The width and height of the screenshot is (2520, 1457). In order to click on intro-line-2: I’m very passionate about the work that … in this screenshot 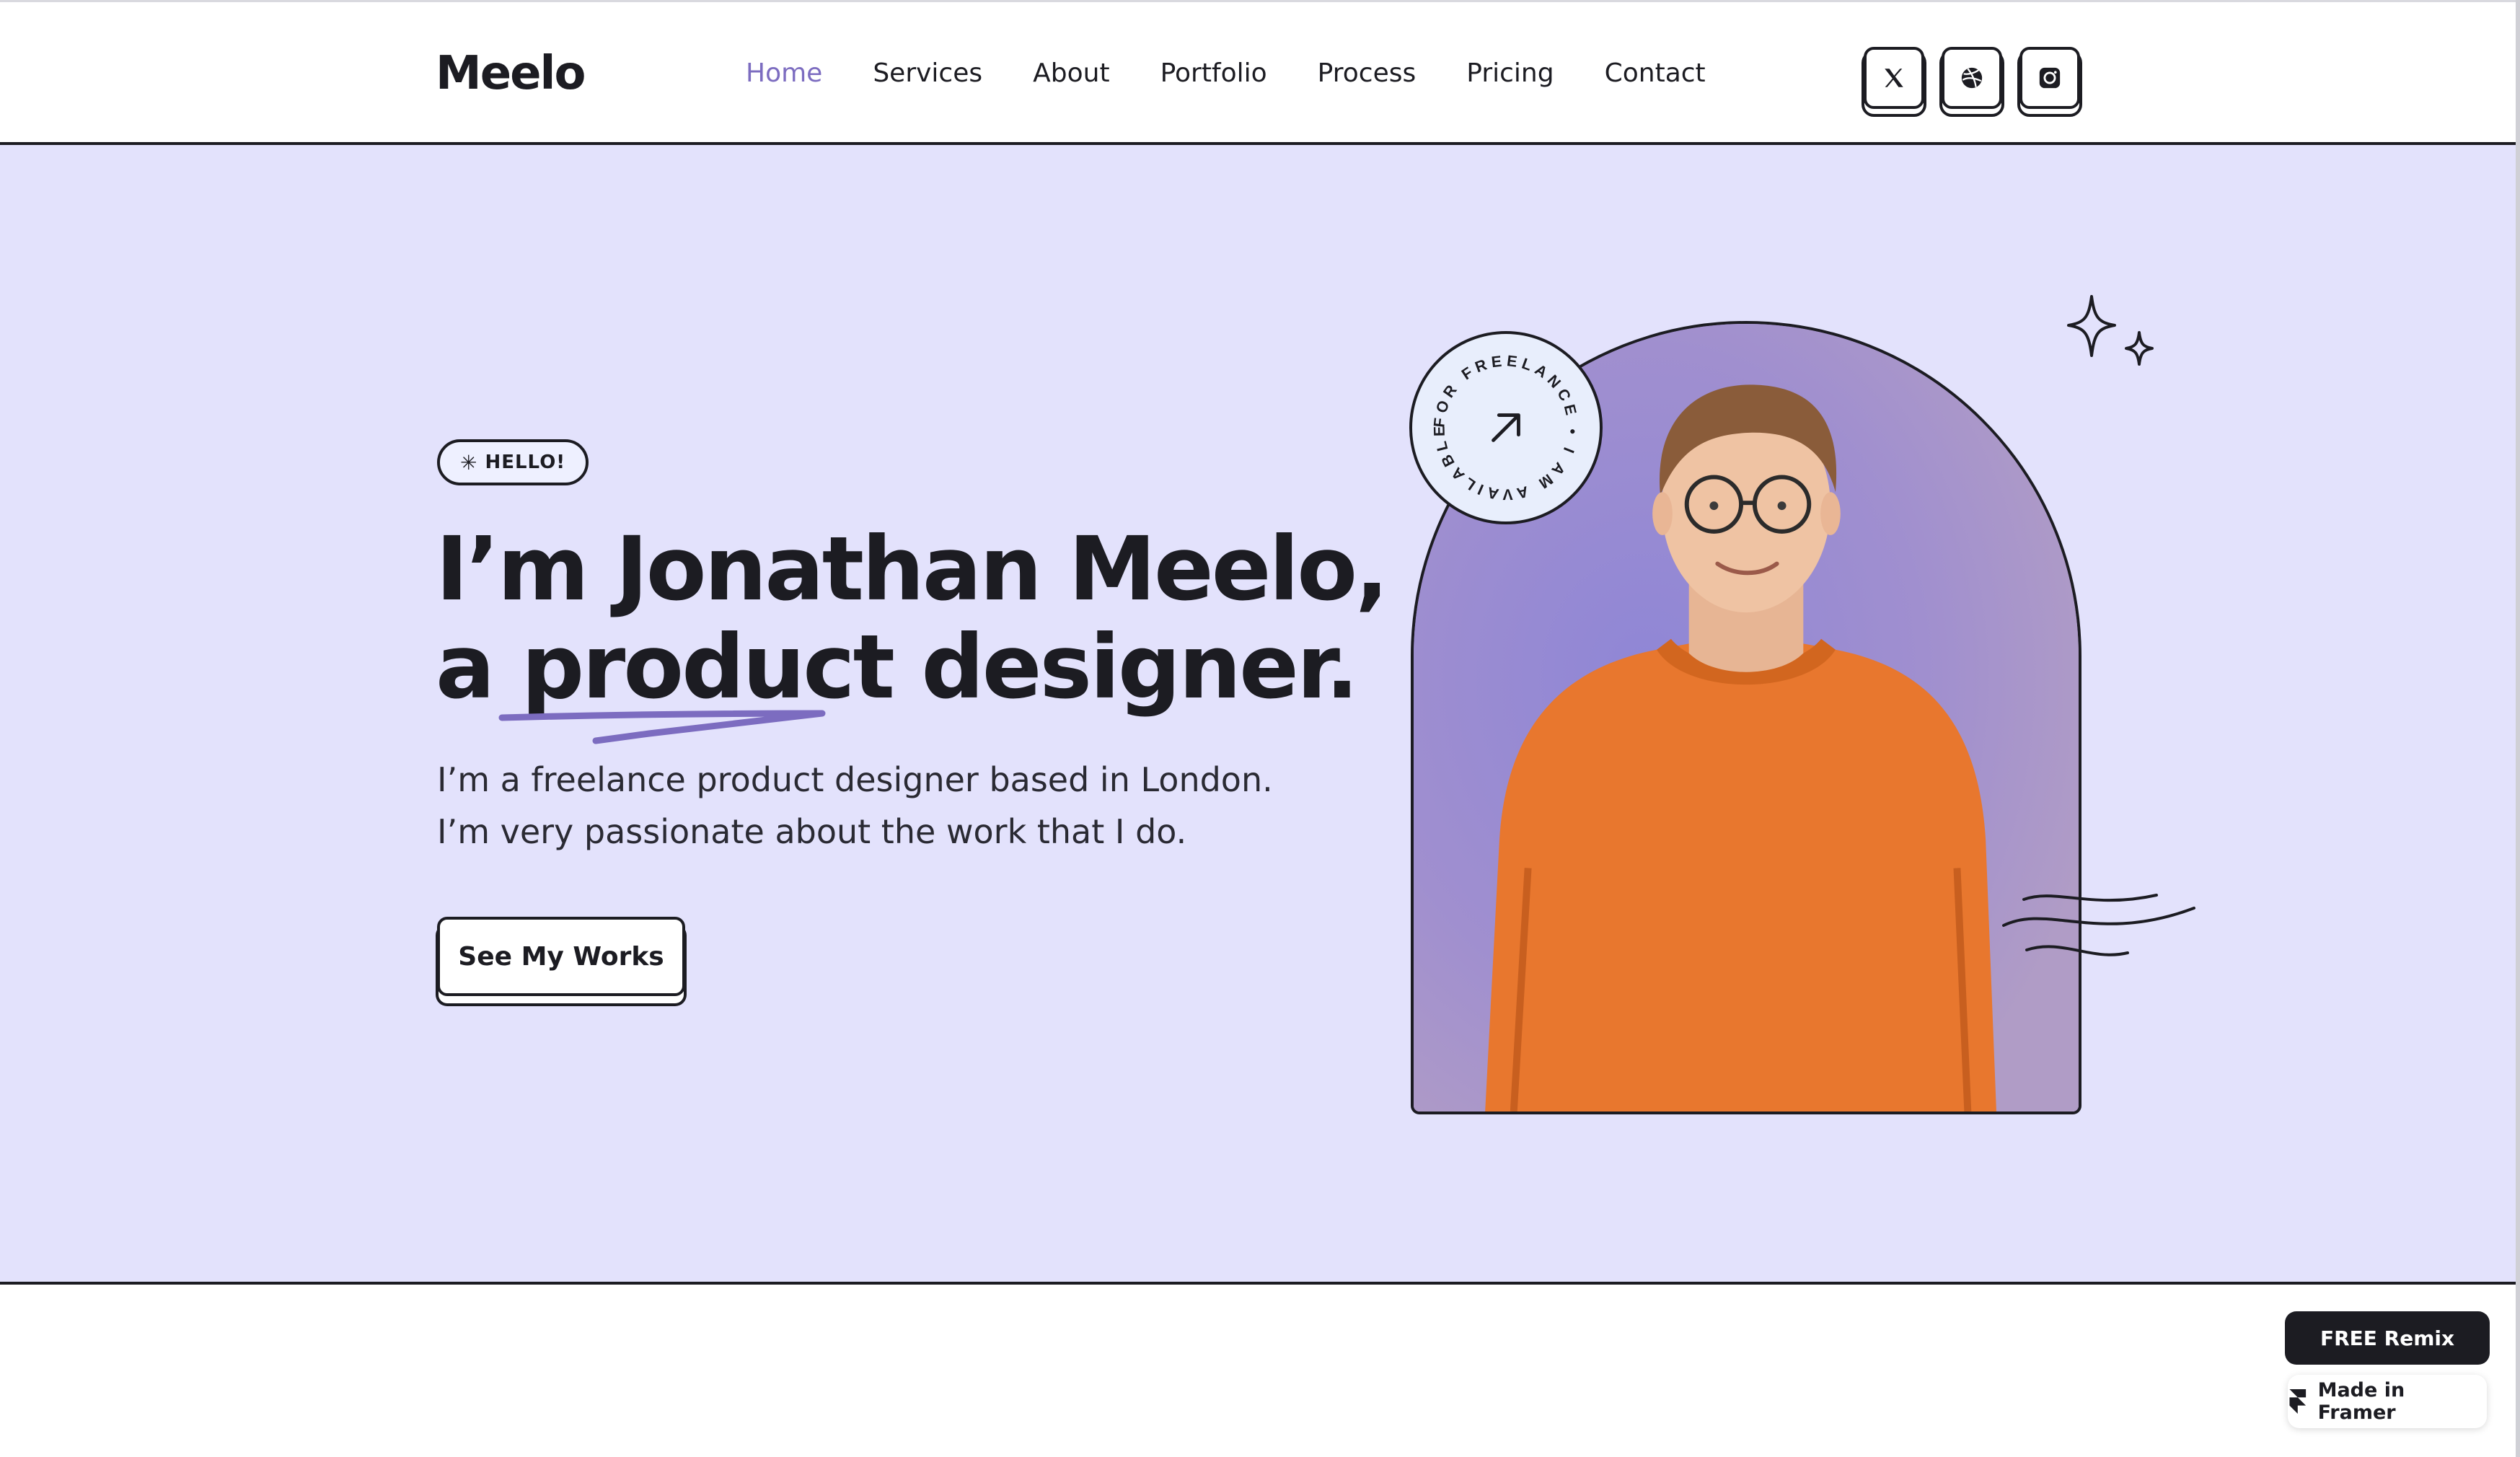, I will do `click(812, 831)`.